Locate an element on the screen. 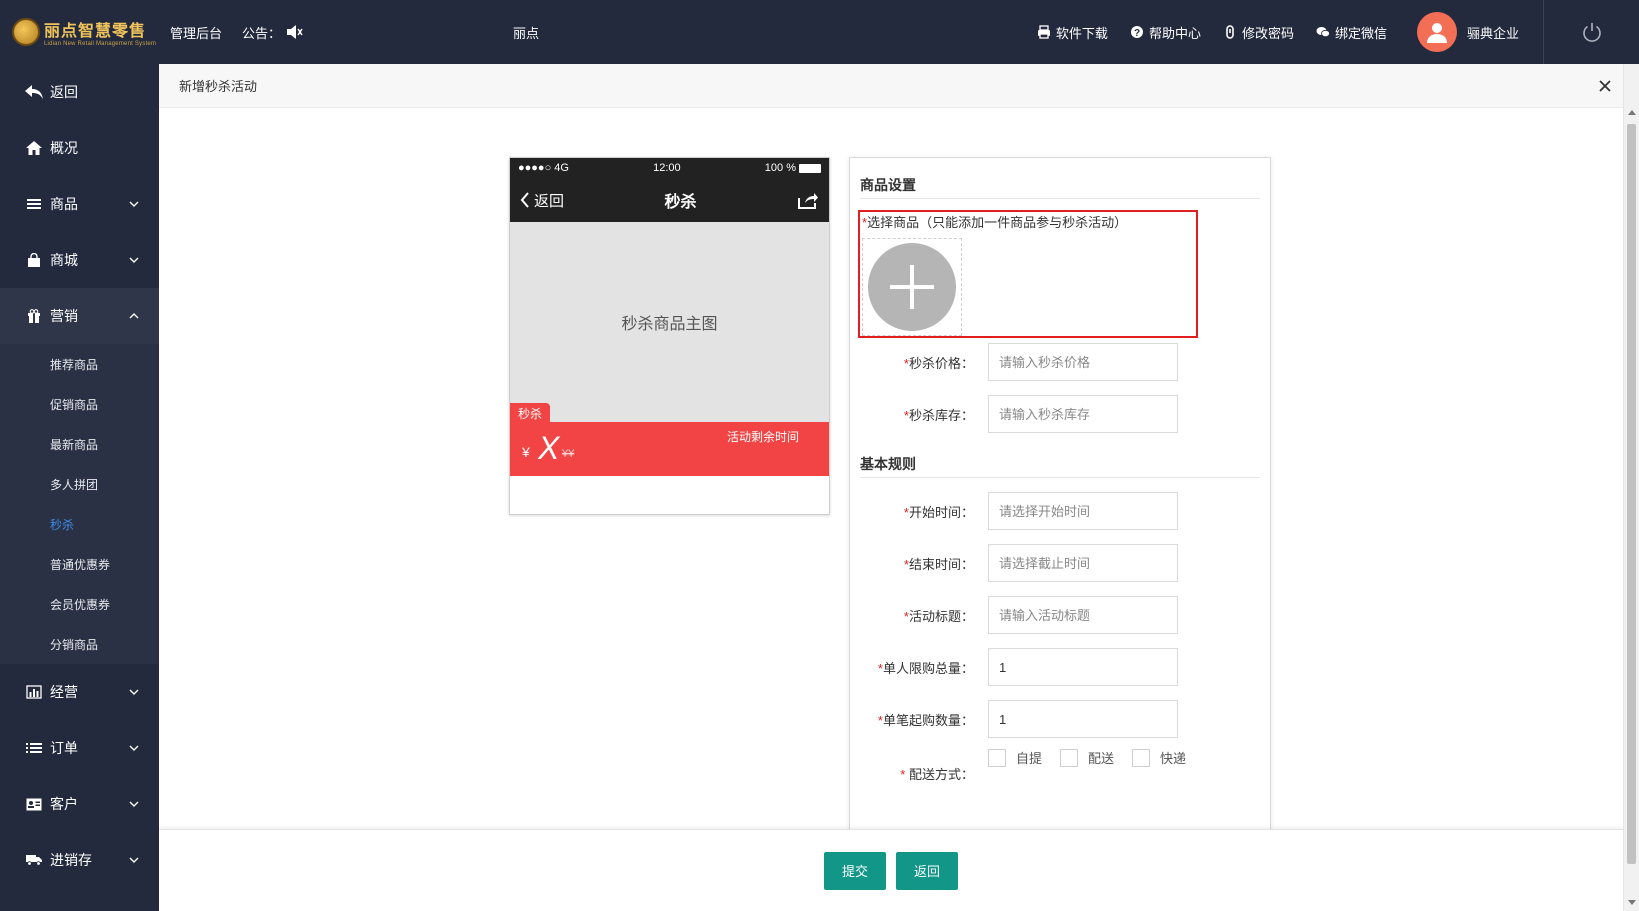 This screenshot has height=911, width=1639. section-title-rules: 基本规则 is located at coordinates (888, 464).